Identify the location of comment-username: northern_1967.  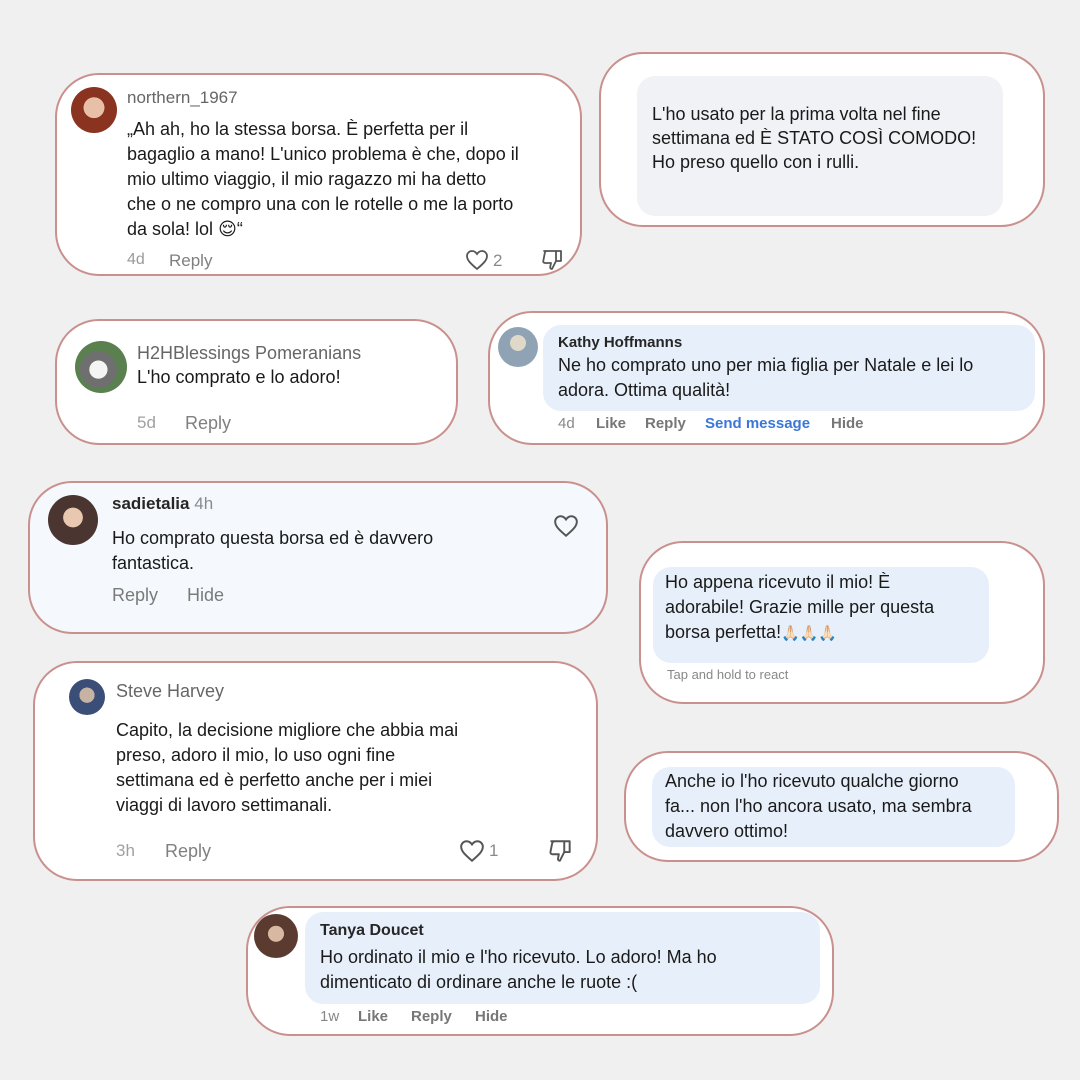
(182, 98).